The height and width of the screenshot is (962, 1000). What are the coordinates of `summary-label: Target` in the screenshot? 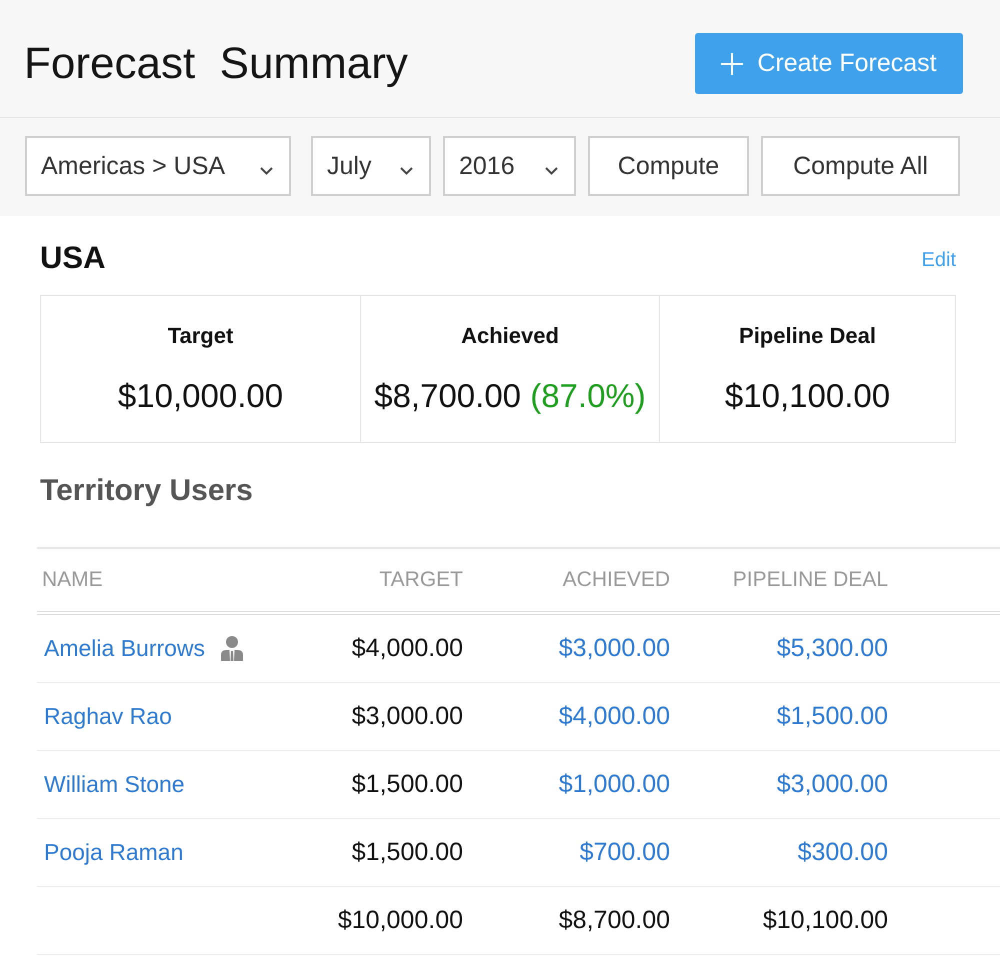 It's located at (201, 336).